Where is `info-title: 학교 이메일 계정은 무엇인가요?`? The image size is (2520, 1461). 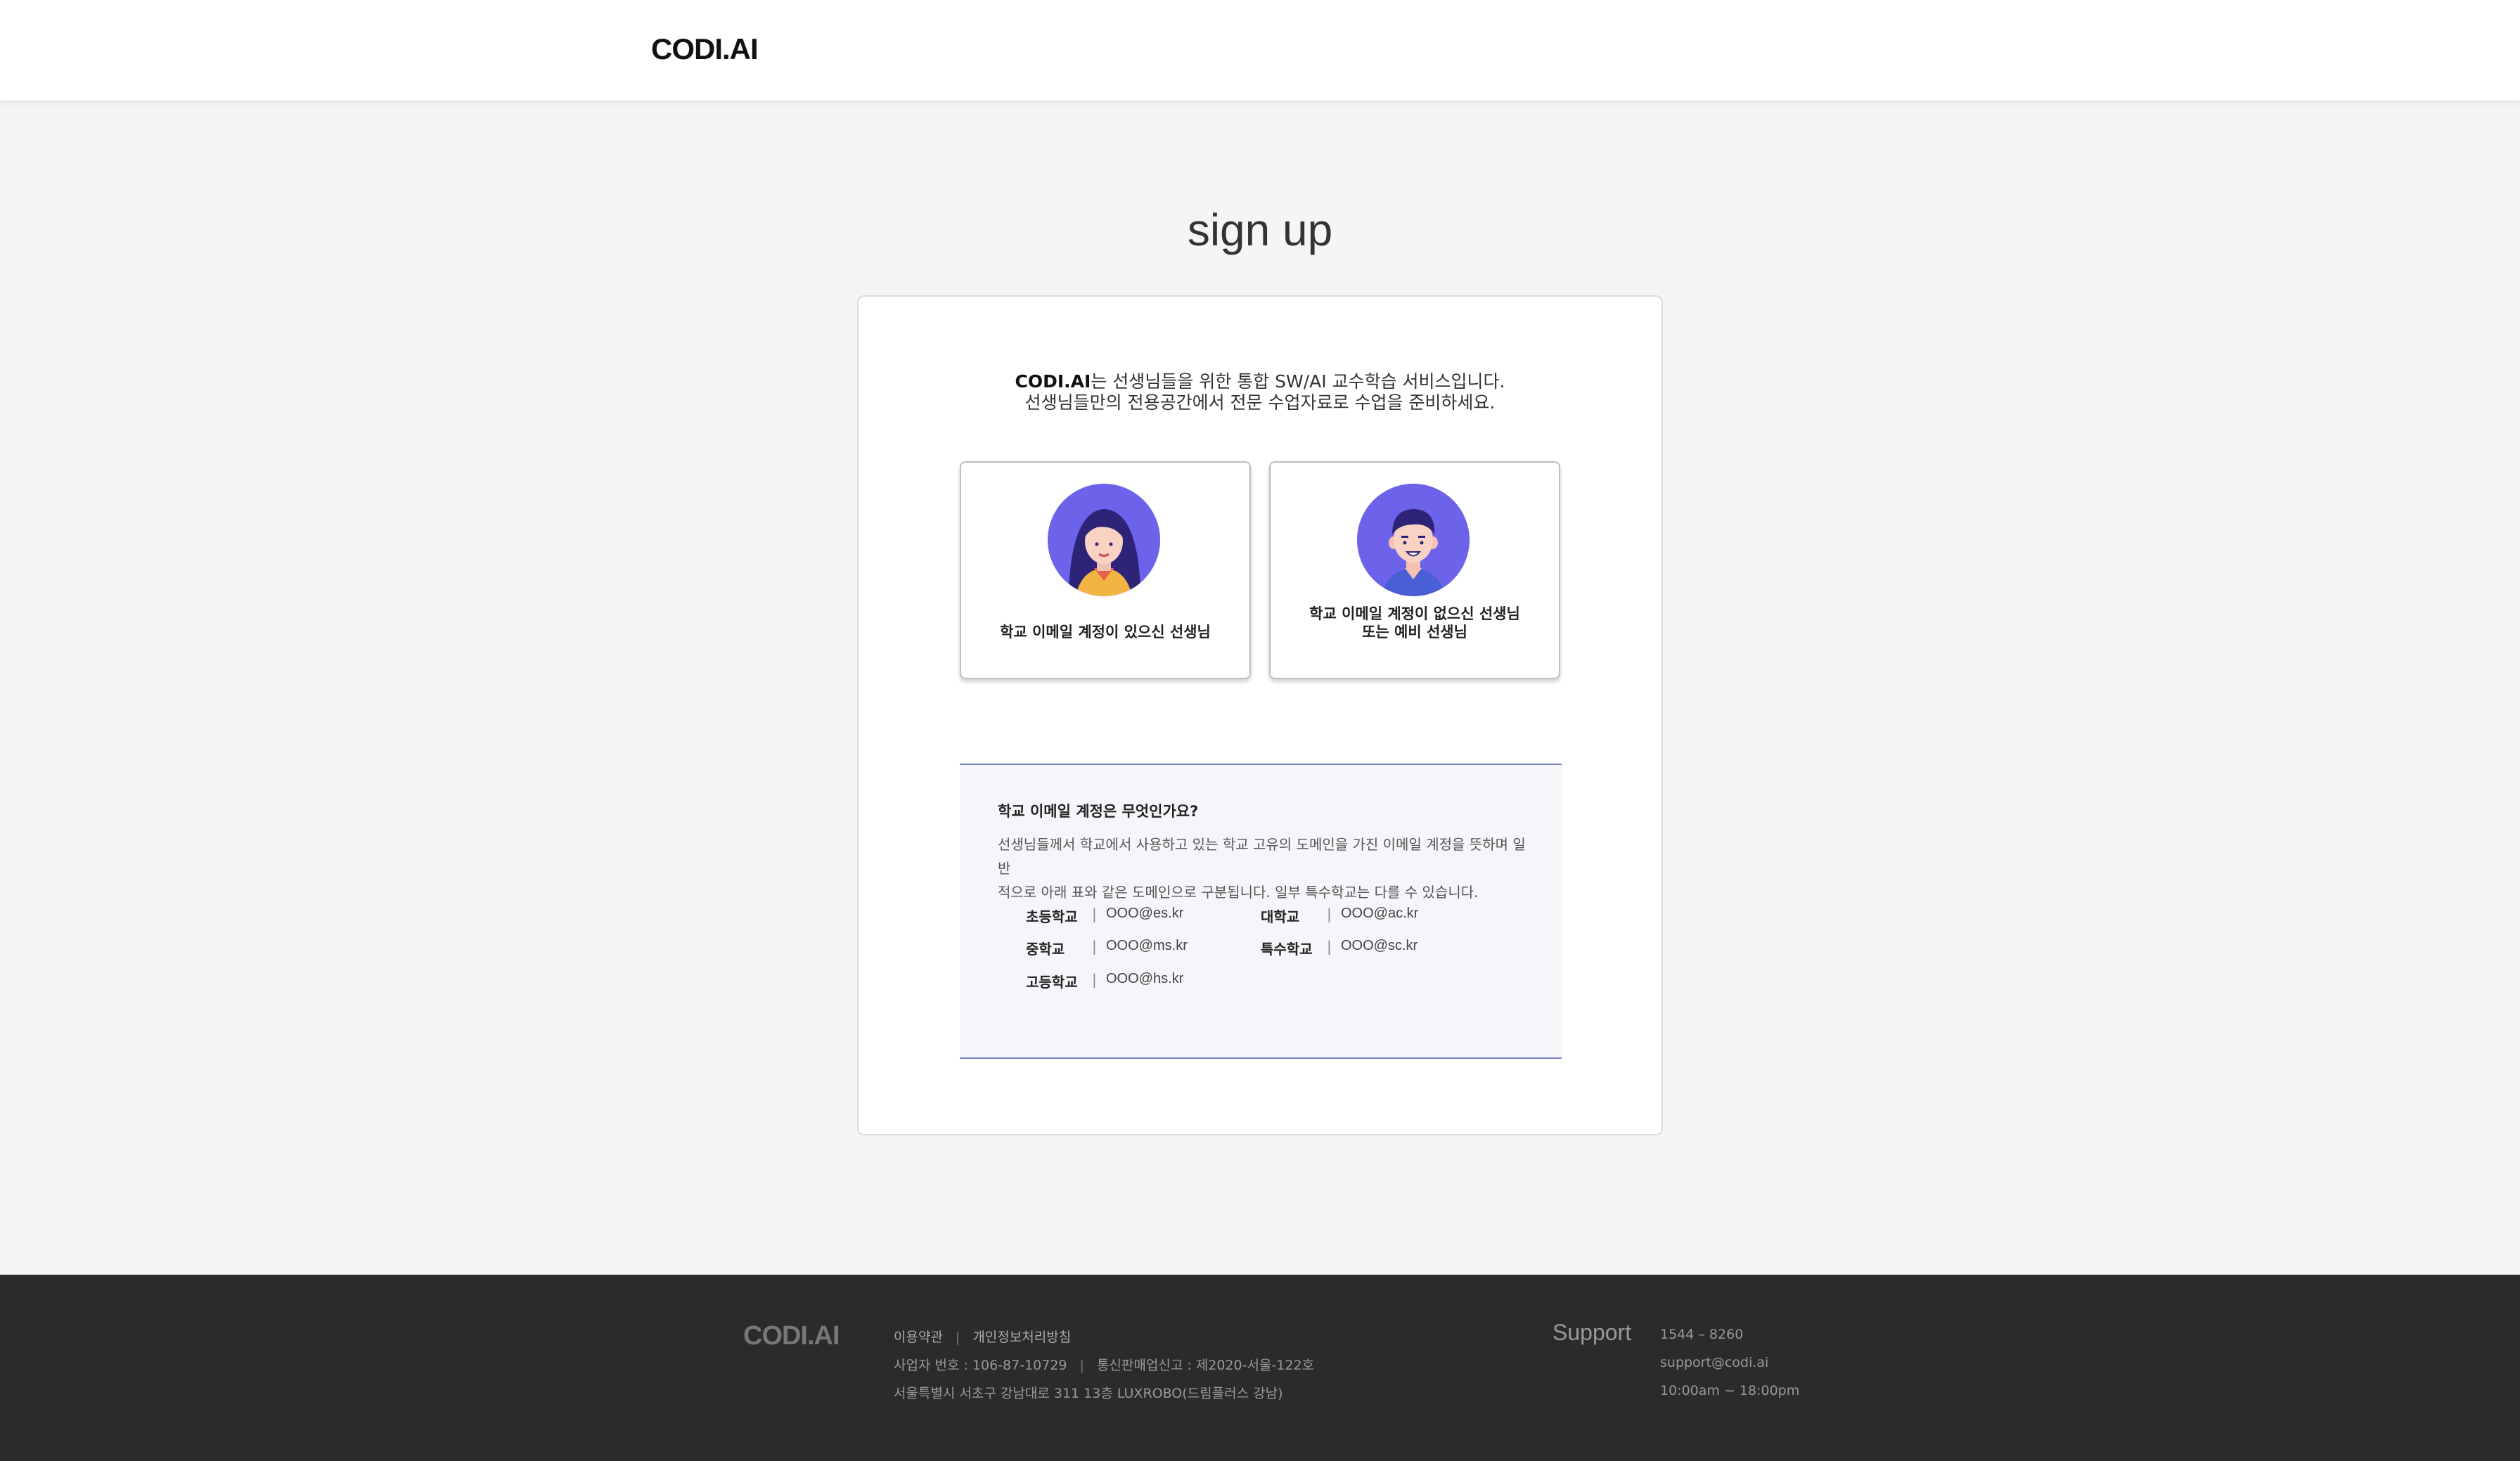
info-title: 학교 이메일 계정은 무엇인가요? is located at coordinates (1098, 811).